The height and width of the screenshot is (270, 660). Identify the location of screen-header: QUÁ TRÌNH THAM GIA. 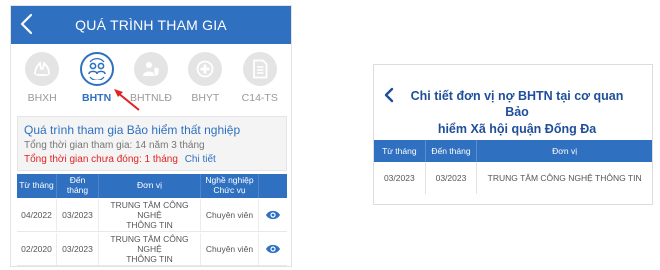
(151, 25).